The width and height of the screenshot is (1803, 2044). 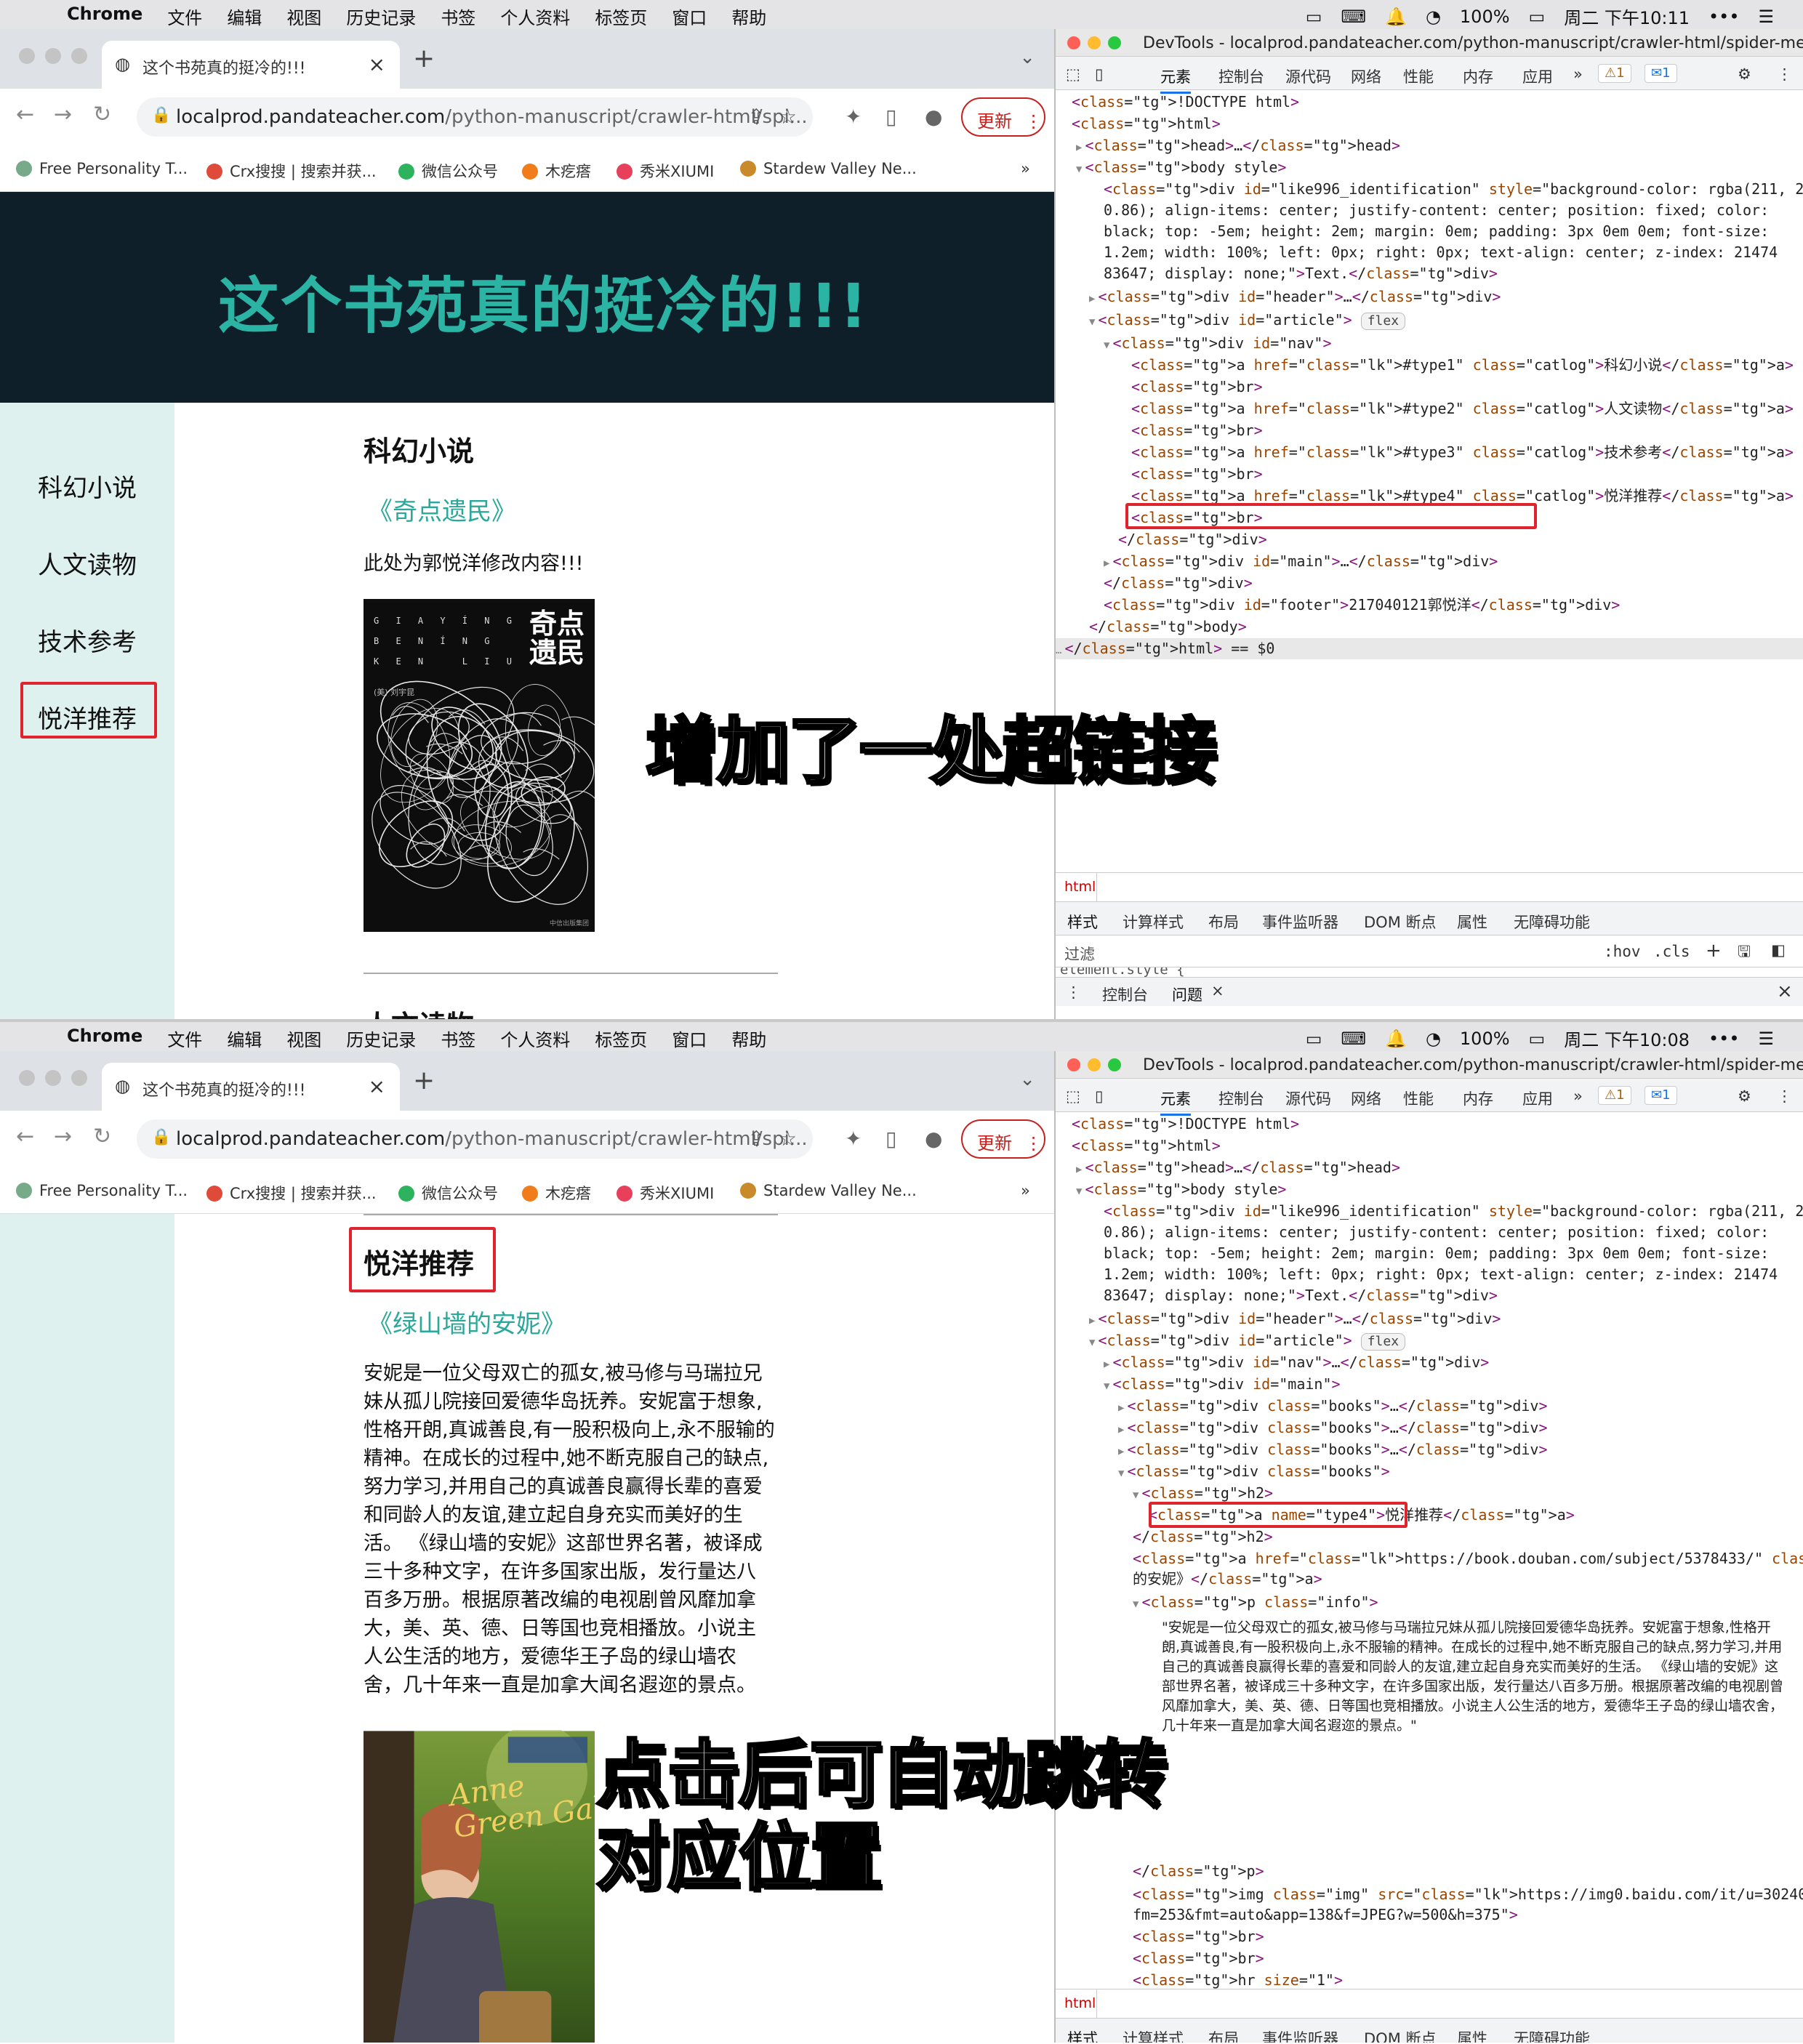 I want to click on browser-tab: ◍ 这个书苑真的挺冷的!!! ×, so click(x=251, y=65).